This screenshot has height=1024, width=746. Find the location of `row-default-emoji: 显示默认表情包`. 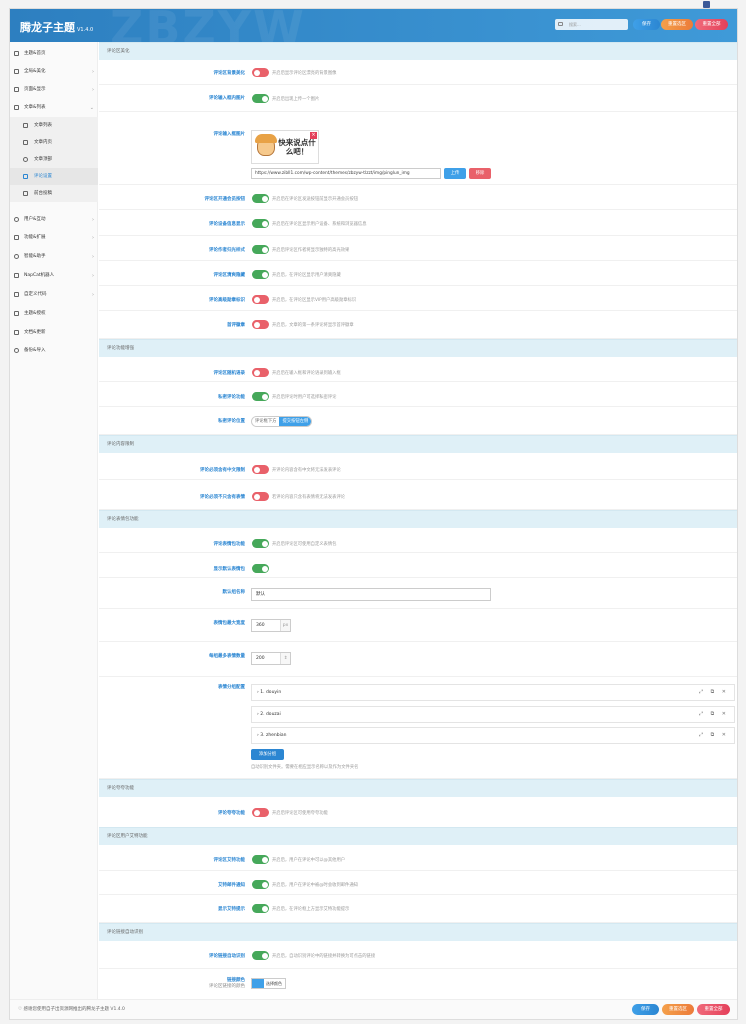

row-default-emoji: 显示默认表情包 is located at coordinates (418, 565).